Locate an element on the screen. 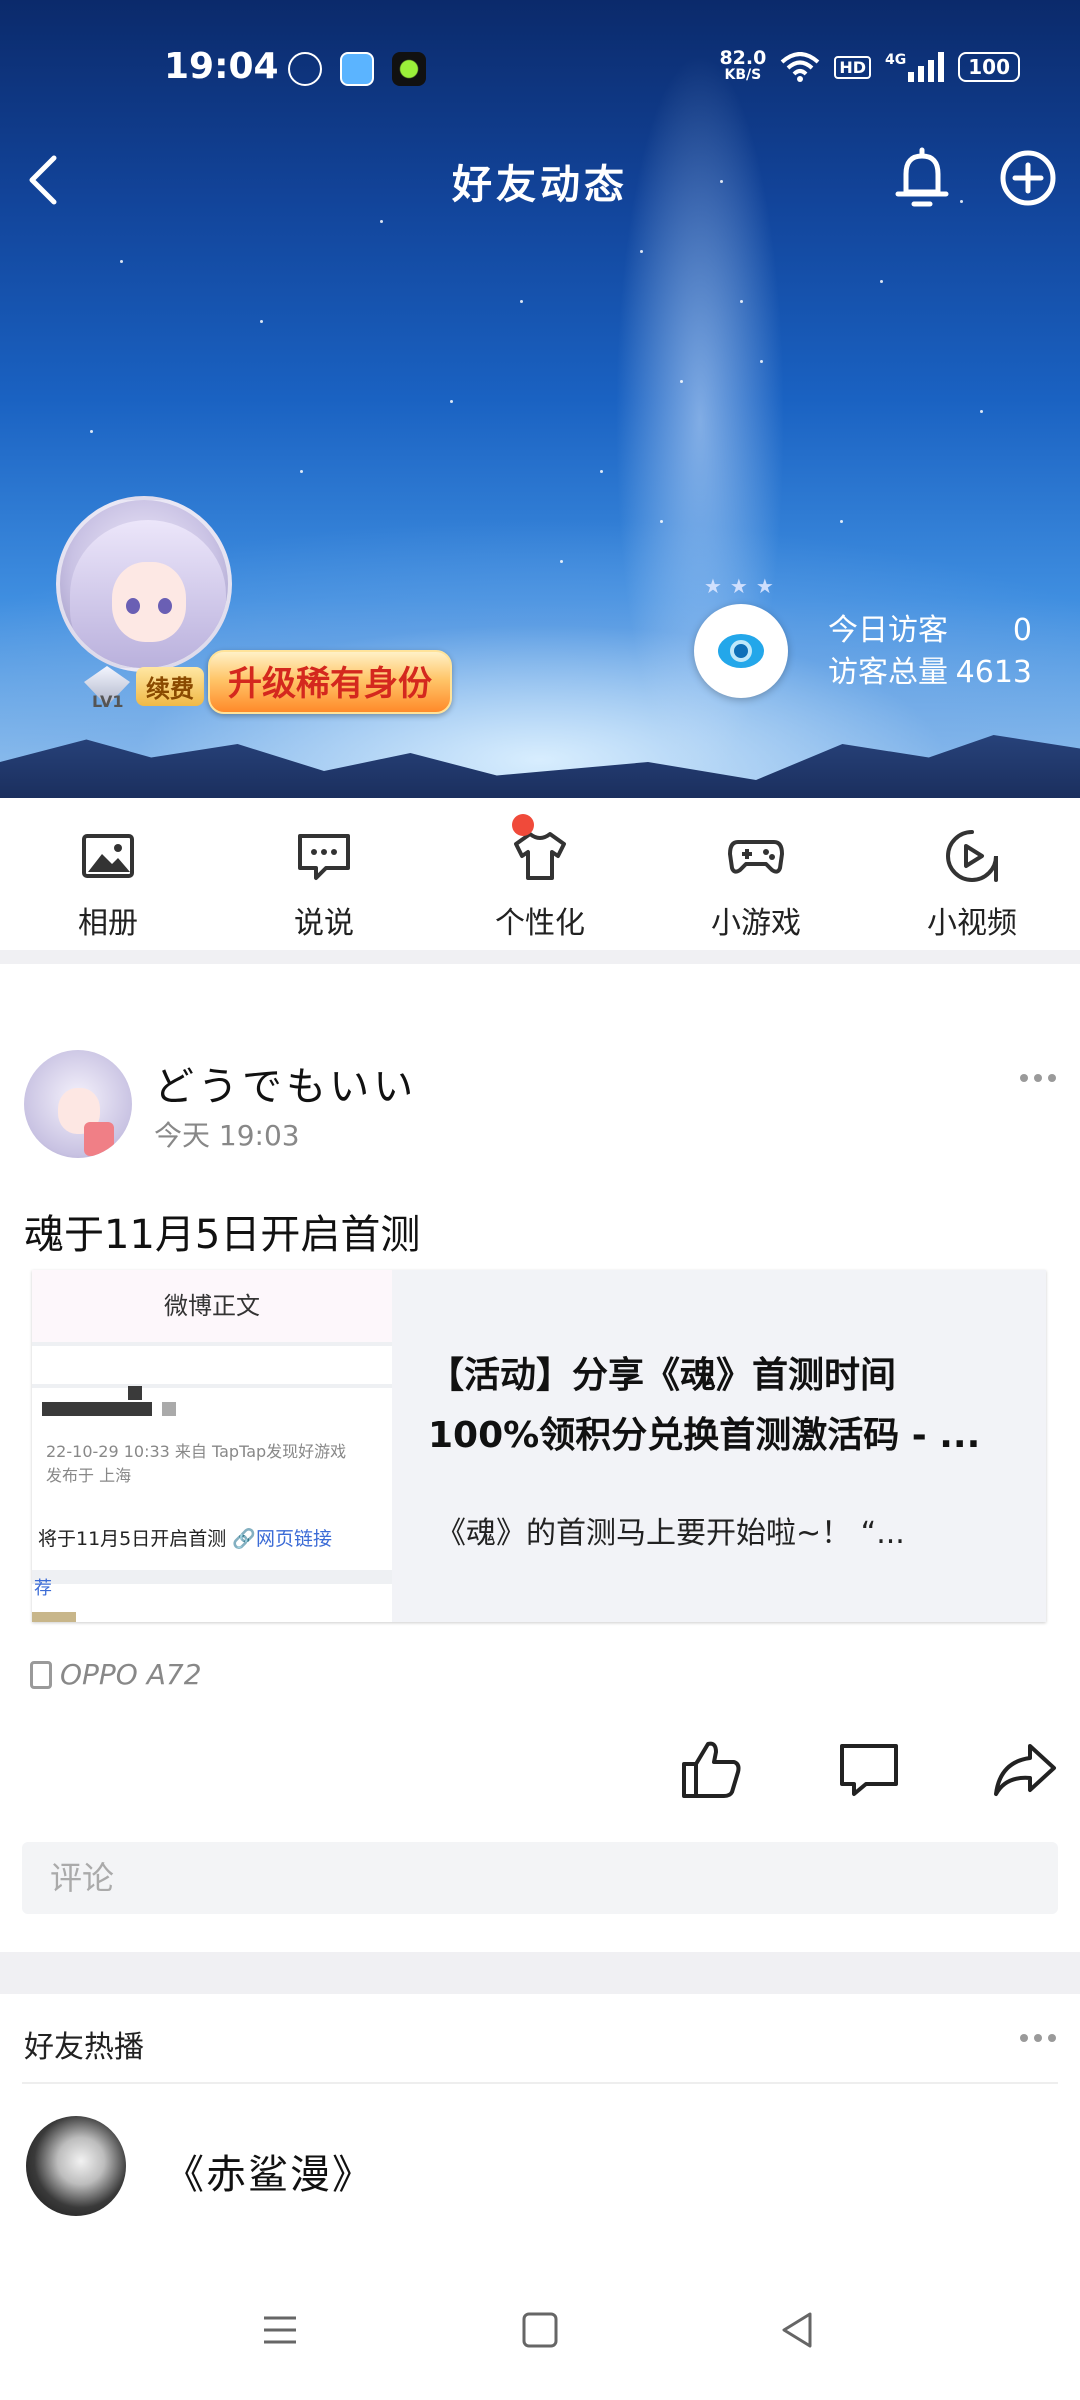  thumbnail-header: 微博正文 is located at coordinates (212, 1306).